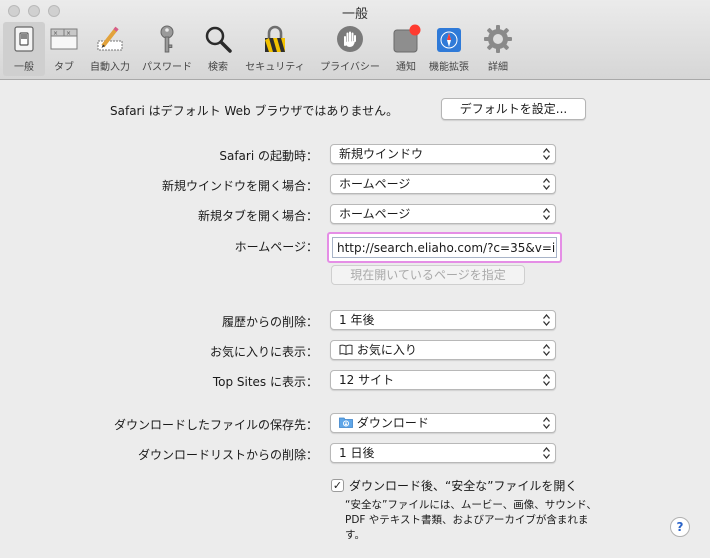 The height and width of the screenshot is (558, 710). Describe the element at coordinates (110, 38) in the screenshot. I see `autofill-pencil-icon` at that location.